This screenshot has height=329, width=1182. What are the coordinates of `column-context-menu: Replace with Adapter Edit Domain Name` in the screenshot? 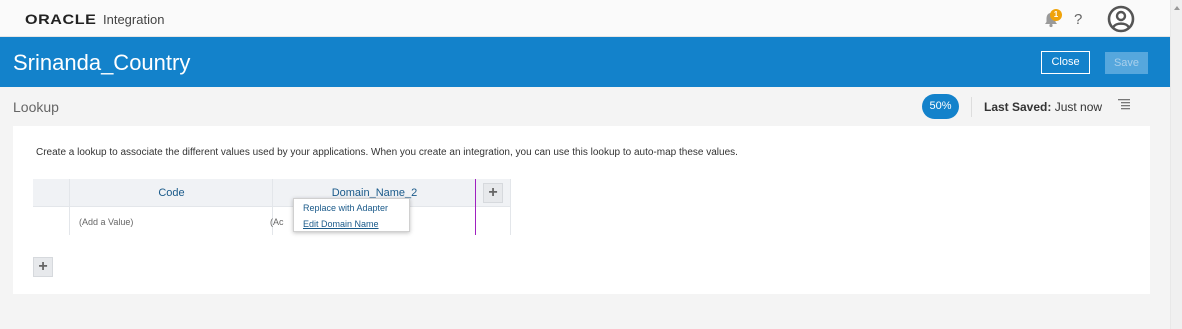 It's located at (351, 215).